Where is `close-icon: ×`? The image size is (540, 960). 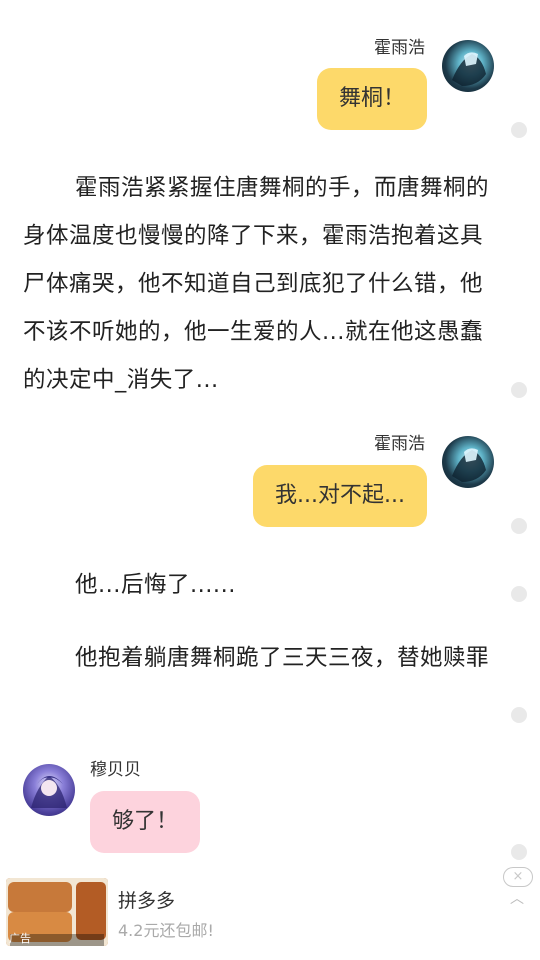
close-icon: × is located at coordinates (518, 877).